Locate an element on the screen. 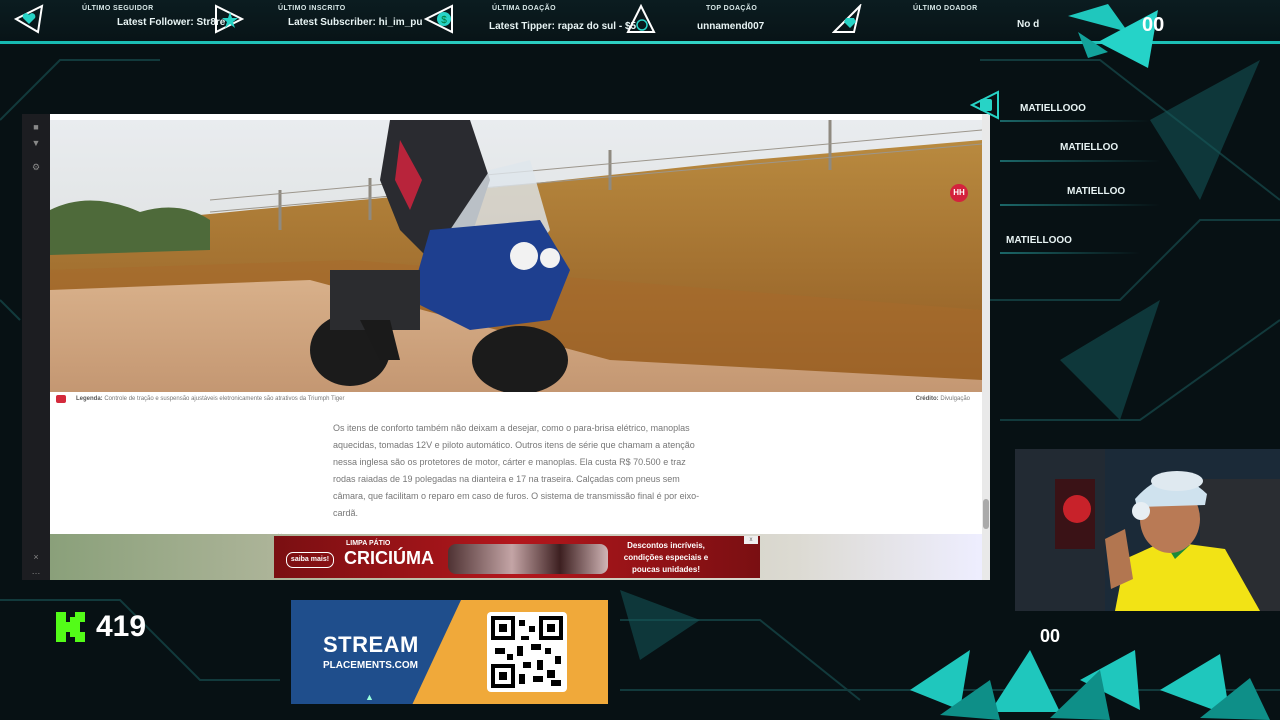 This screenshot has width=1280, height=720. credit-text: Divulgação is located at coordinates (955, 399).